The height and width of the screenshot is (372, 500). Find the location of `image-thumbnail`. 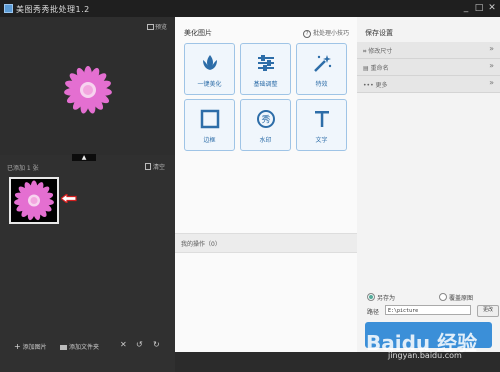

image-thumbnail is located at coordinates (34, 200).